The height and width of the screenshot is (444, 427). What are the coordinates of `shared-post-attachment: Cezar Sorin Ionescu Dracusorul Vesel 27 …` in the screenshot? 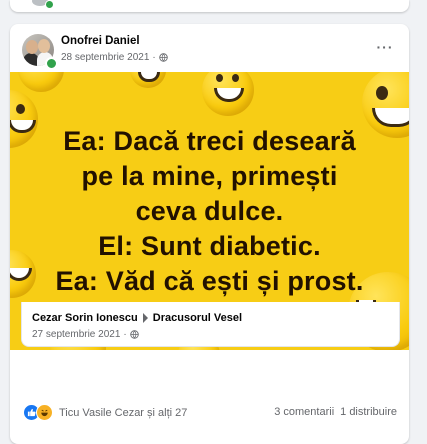 It's located at (210, 324).